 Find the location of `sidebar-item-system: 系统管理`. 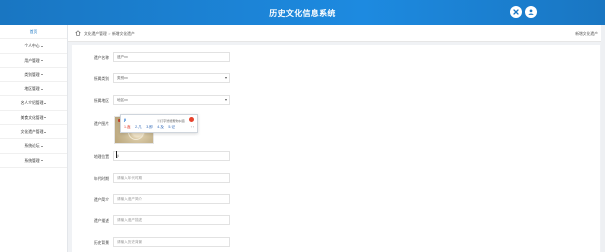

sidebar-item-system: 系统管理 is located at coordinates (33, 161).